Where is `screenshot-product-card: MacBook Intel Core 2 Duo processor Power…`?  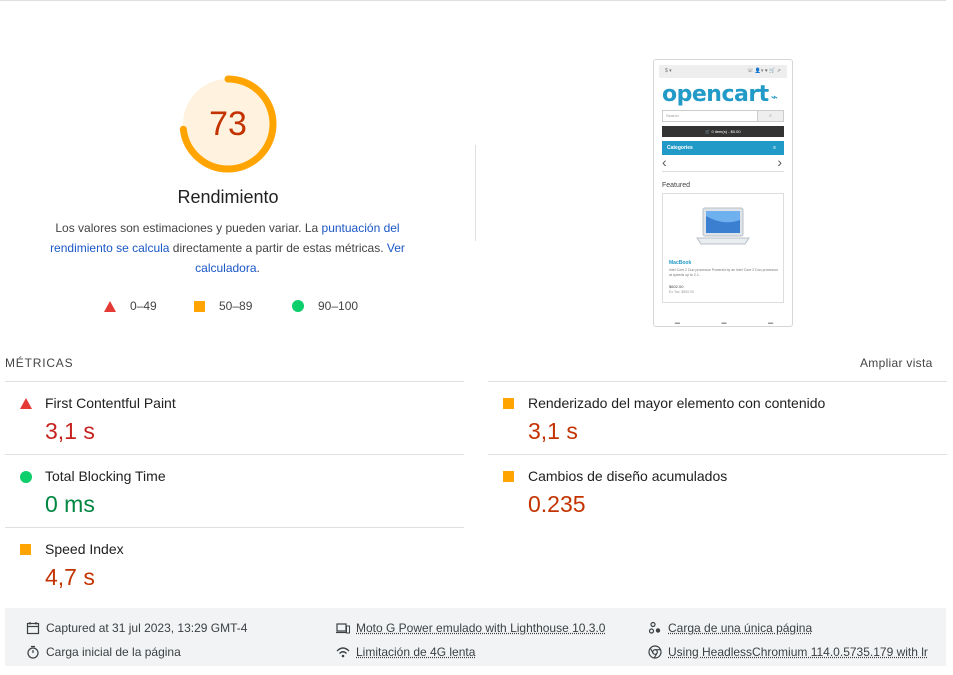 screenshot-product-card: MacBook Intel Core 2 Duo processor Power… is located at coordinates (723, 248).